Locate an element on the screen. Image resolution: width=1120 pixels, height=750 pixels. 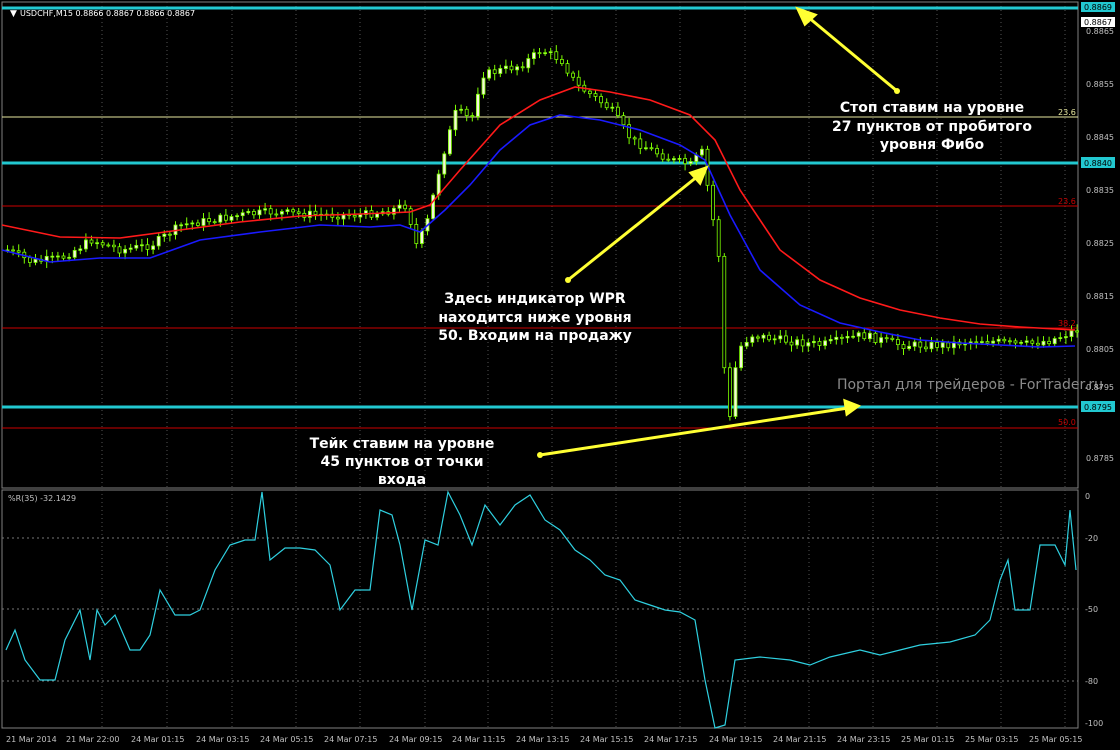
price-label: 0.8815 is located at coordinates (1100, 296).